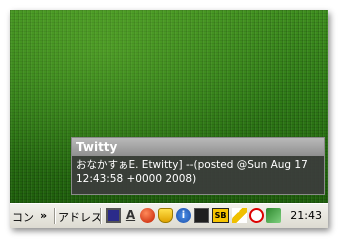  What do you see at coordinates (23, 217) in the screenshot?
I see `taskbar-truncated-label: コン` at bounding box center [23, 217].